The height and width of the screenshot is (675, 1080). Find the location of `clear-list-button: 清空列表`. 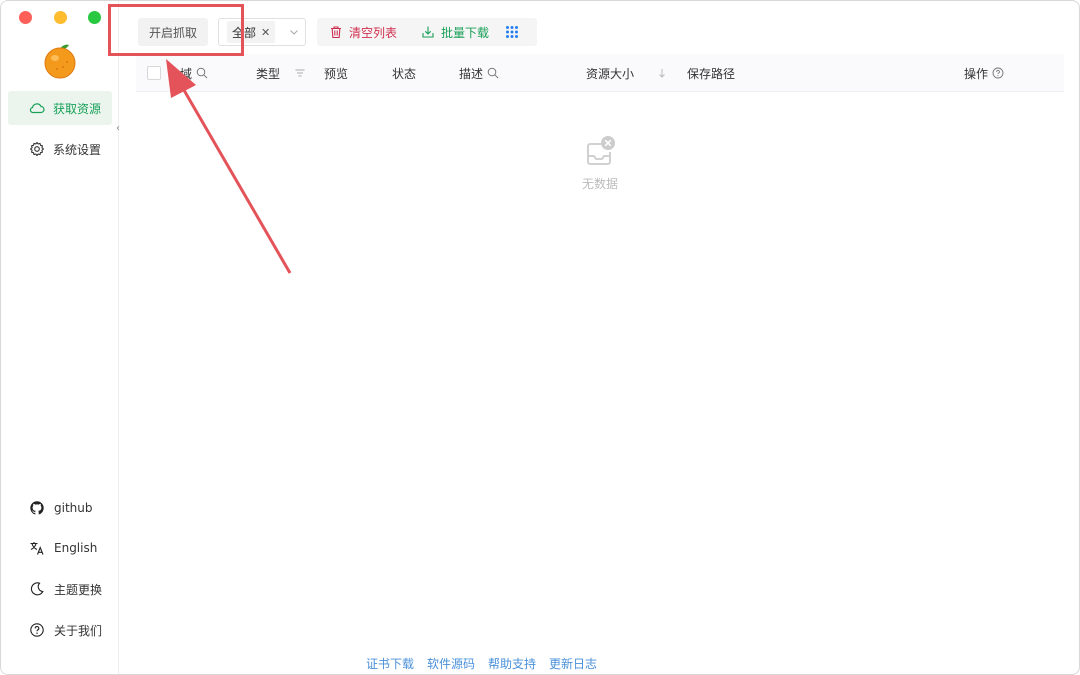

clear-list-button: 清空列表 is located at coordinates (363, 32).